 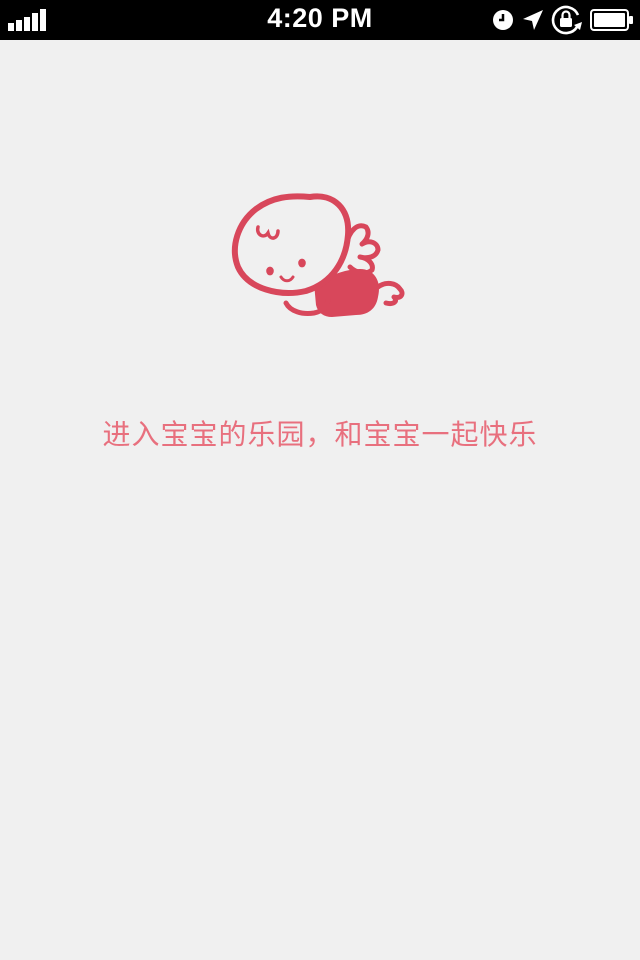 I want to click on status-bar: 4:20 PM, so click(x=320, y=20).